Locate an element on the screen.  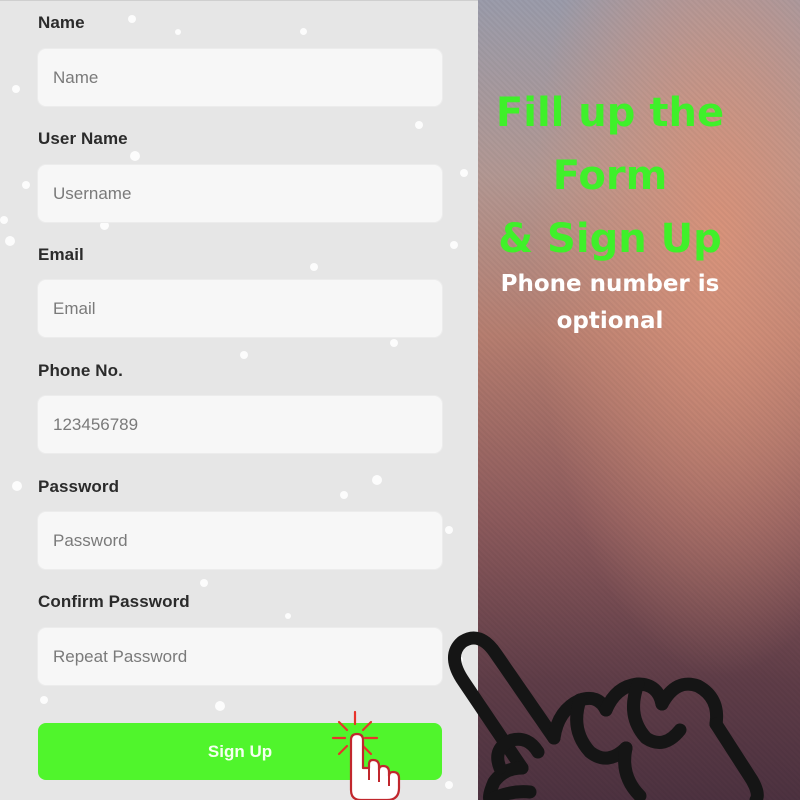
username-input is located at coordinates (240, 193).